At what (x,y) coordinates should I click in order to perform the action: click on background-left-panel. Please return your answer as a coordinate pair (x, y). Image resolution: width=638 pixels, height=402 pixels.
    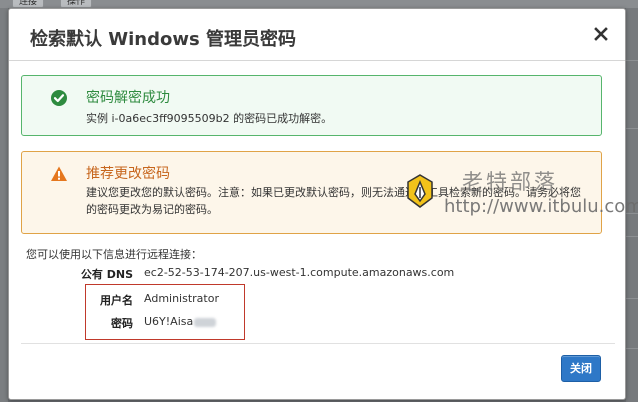
    Looking at the image, I should click on (4, 205).